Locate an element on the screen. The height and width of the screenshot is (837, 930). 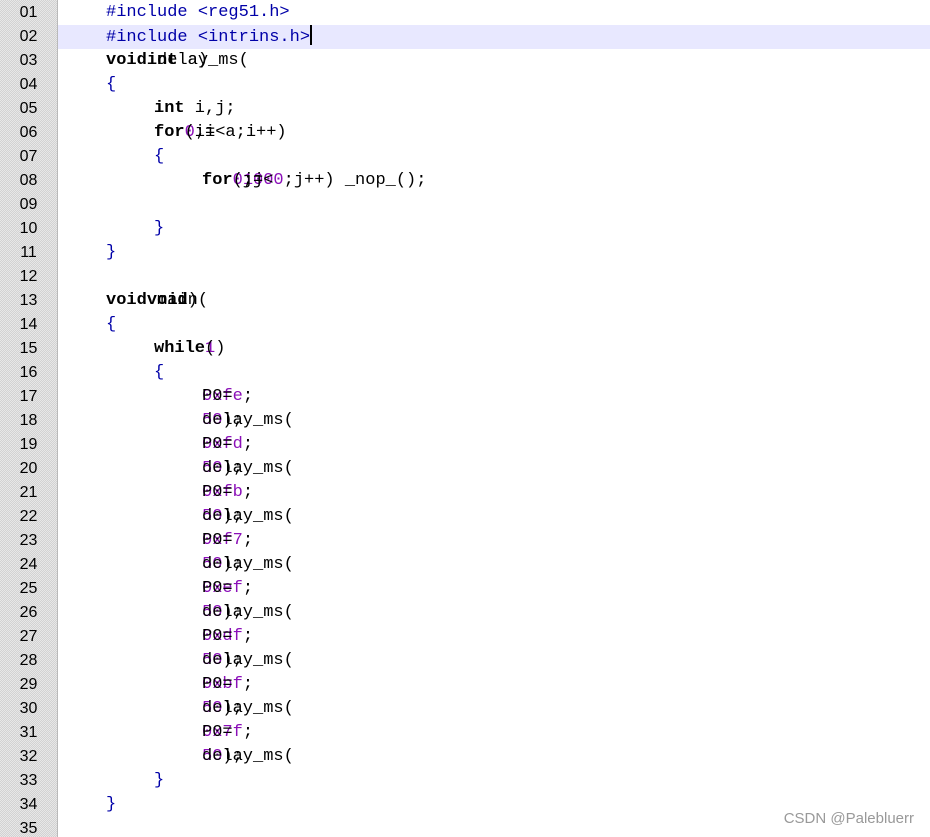
code-line: 29 P0= 0xbf; is located at coordinates (465, 685).